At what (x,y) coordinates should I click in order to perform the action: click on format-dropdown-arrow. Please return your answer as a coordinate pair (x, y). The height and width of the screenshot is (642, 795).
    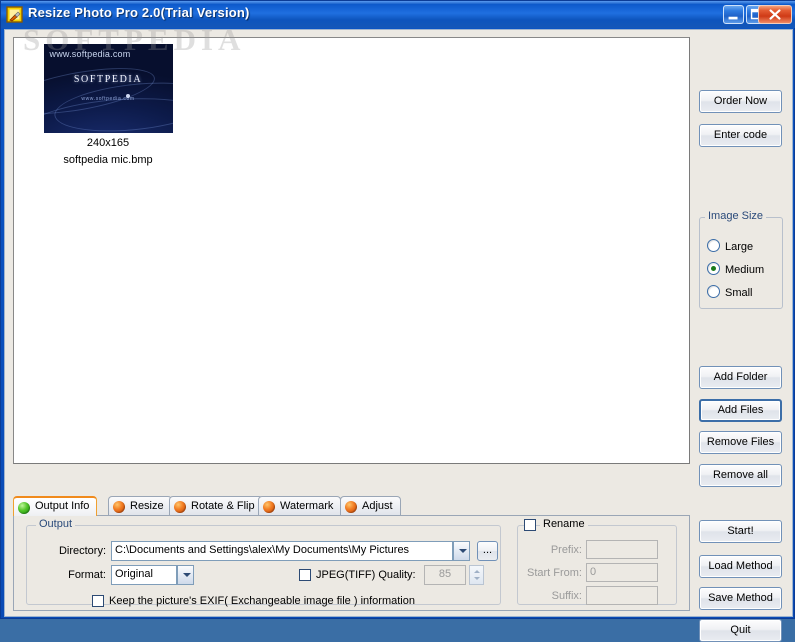
    Looking at the image, I should click on (185, 575).